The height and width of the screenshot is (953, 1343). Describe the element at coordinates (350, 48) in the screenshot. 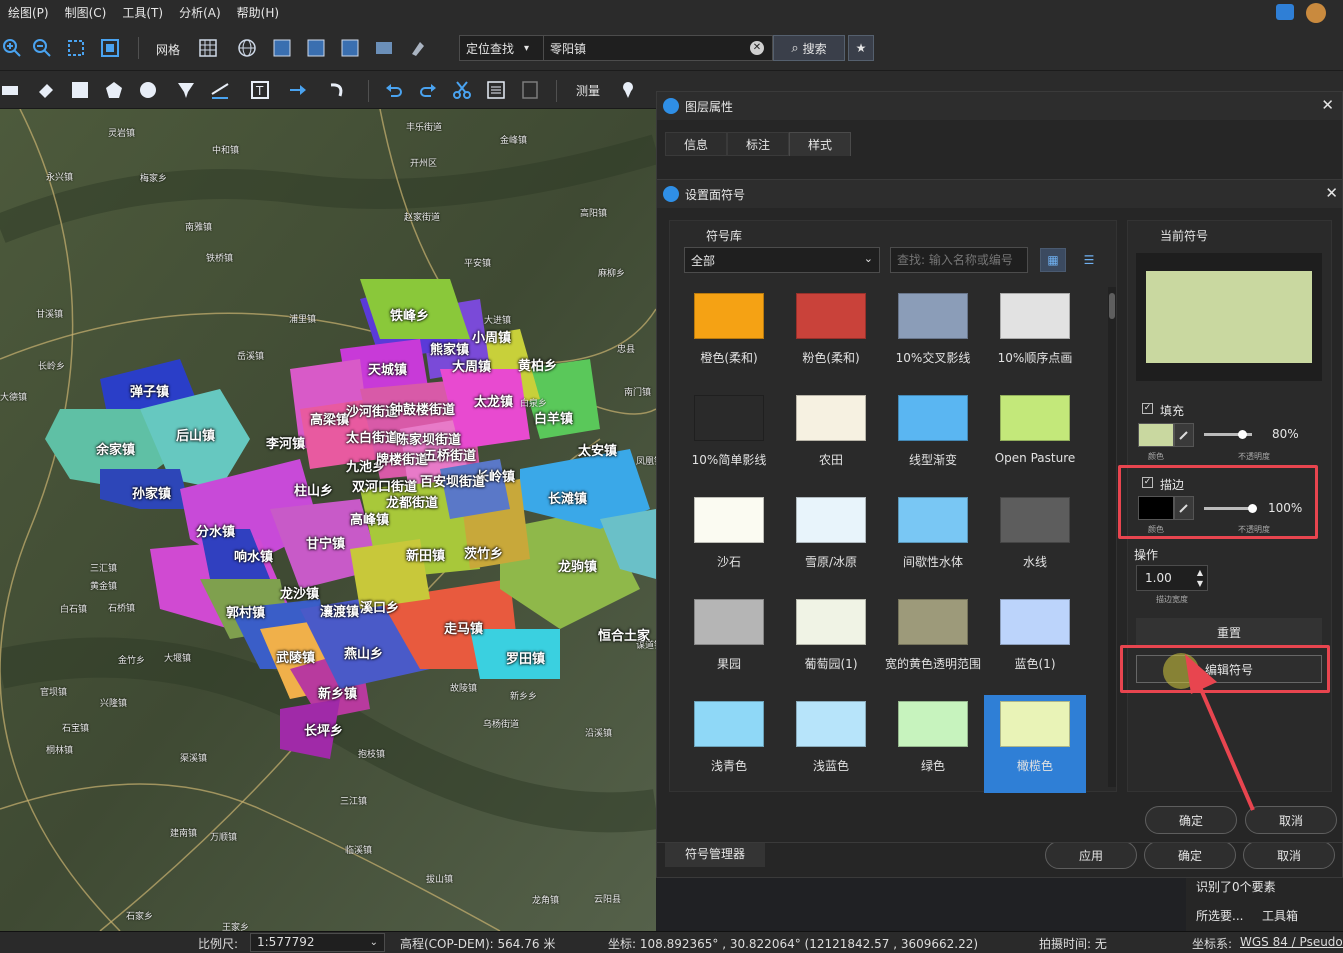

I see `utm-grid-icon` at that location.